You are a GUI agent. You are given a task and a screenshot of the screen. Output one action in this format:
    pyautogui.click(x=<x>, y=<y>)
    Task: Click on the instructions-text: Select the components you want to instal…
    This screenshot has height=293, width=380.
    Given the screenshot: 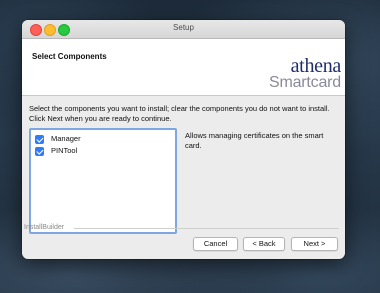 What is the action you would take?
    pyautogui.click(x=179, y=113)
    